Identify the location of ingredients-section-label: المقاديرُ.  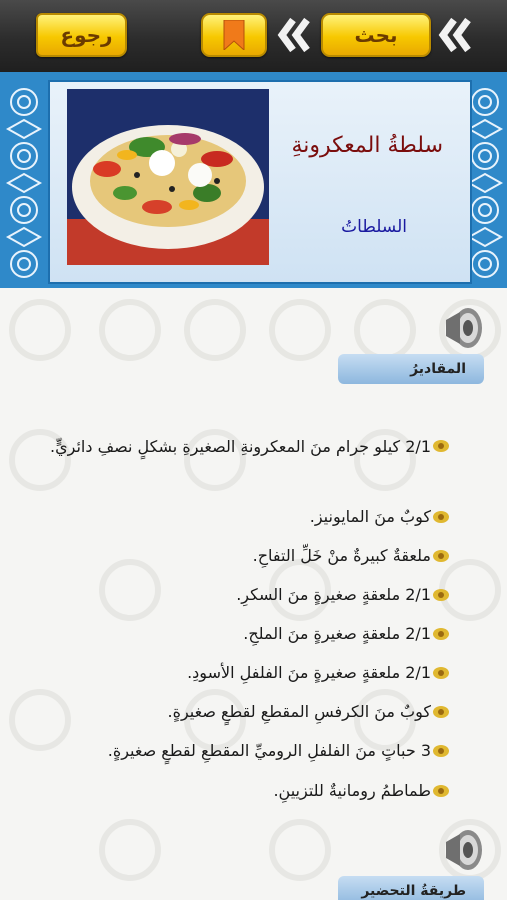
(411, 369).